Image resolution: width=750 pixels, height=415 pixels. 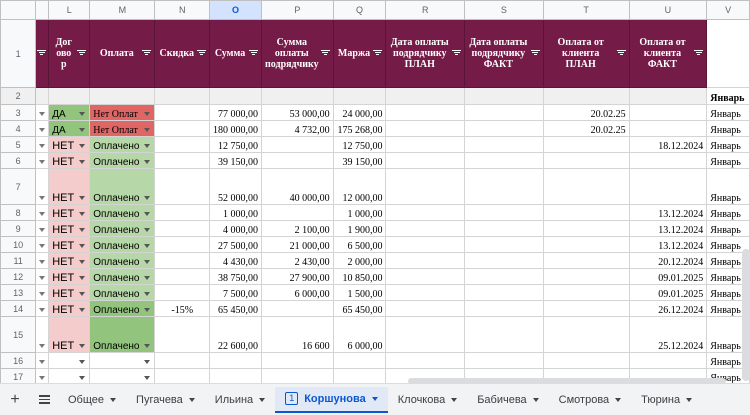 I want to click on cell-q: 10 850,00, so click(x=359, y=276).